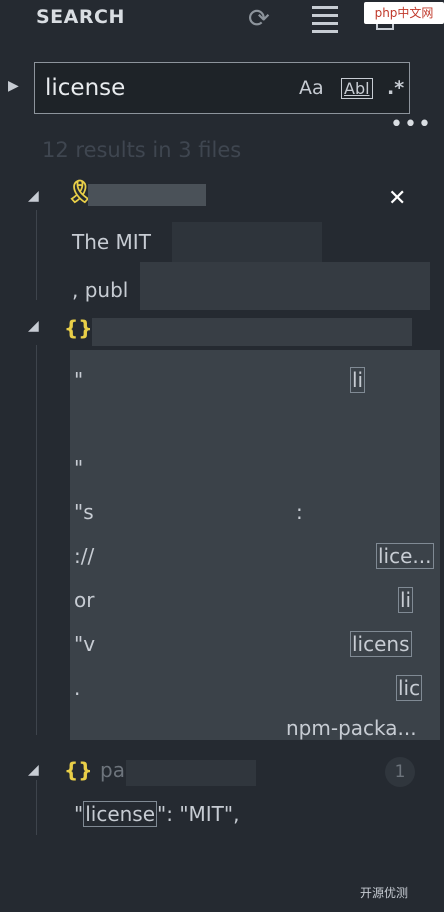  I want to click on match-case-toggle: Aa, so click(311, 88).